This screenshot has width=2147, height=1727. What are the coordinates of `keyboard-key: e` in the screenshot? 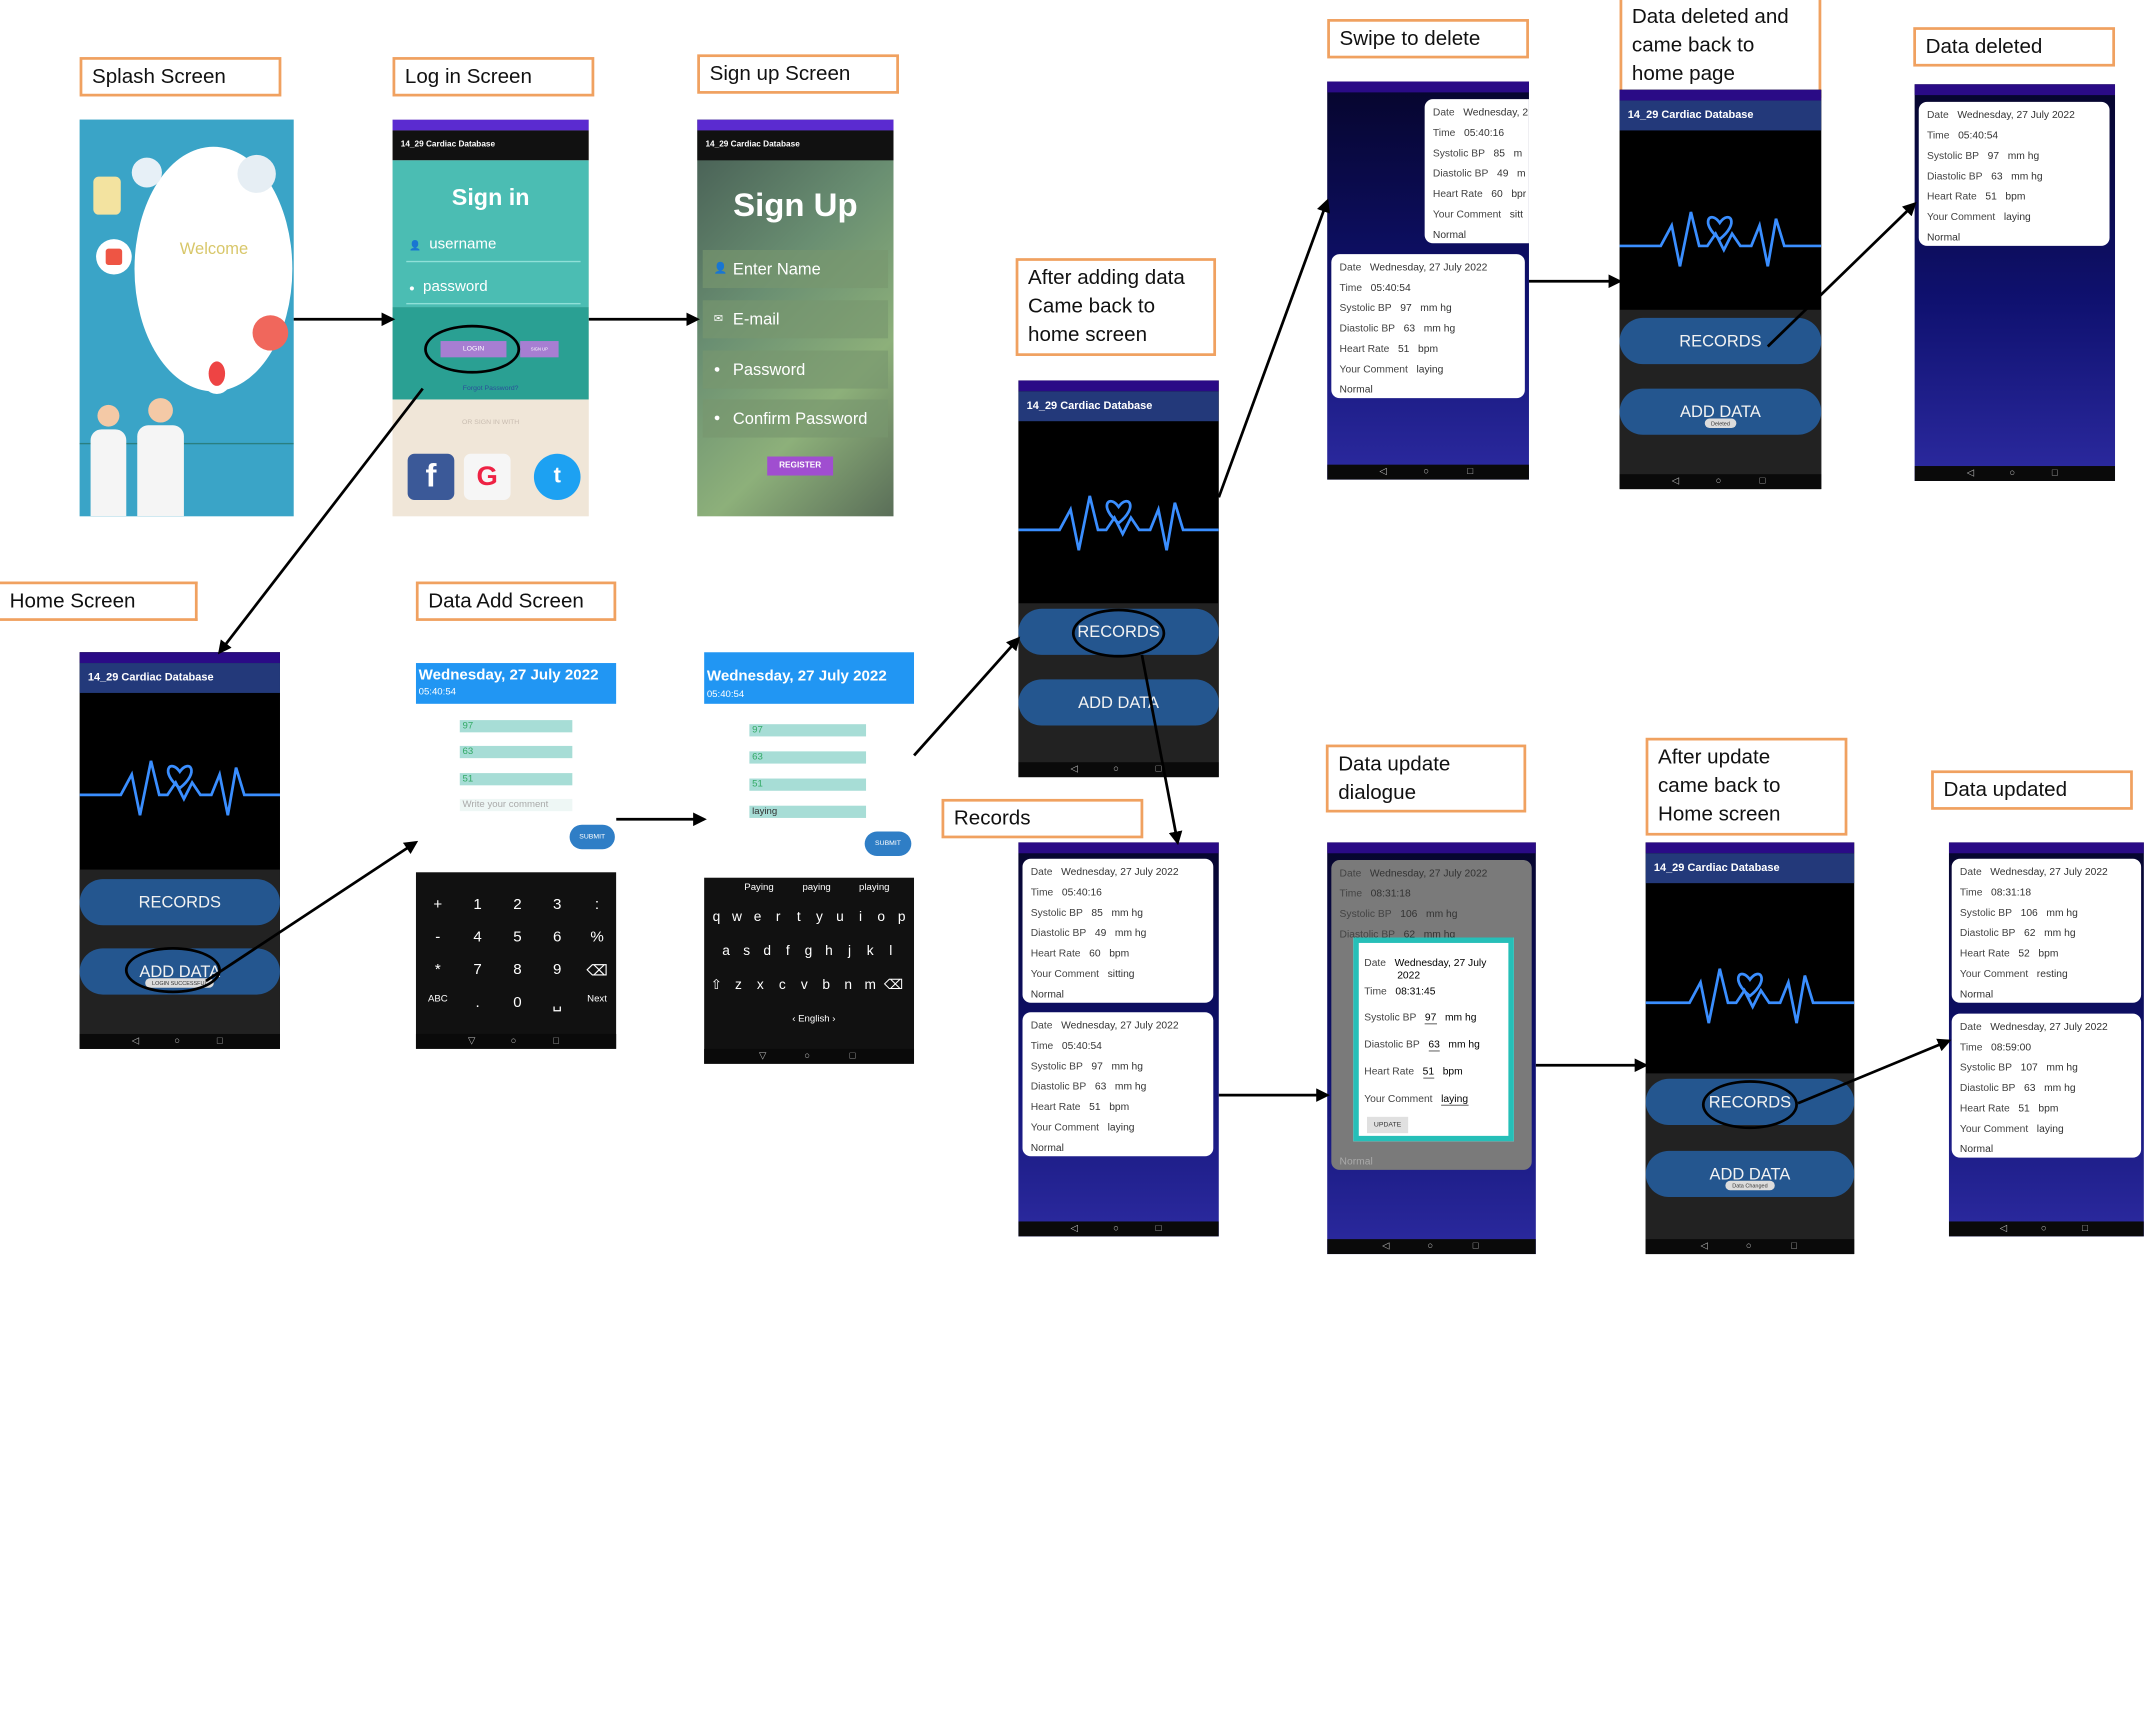 It's located at (757, 917).